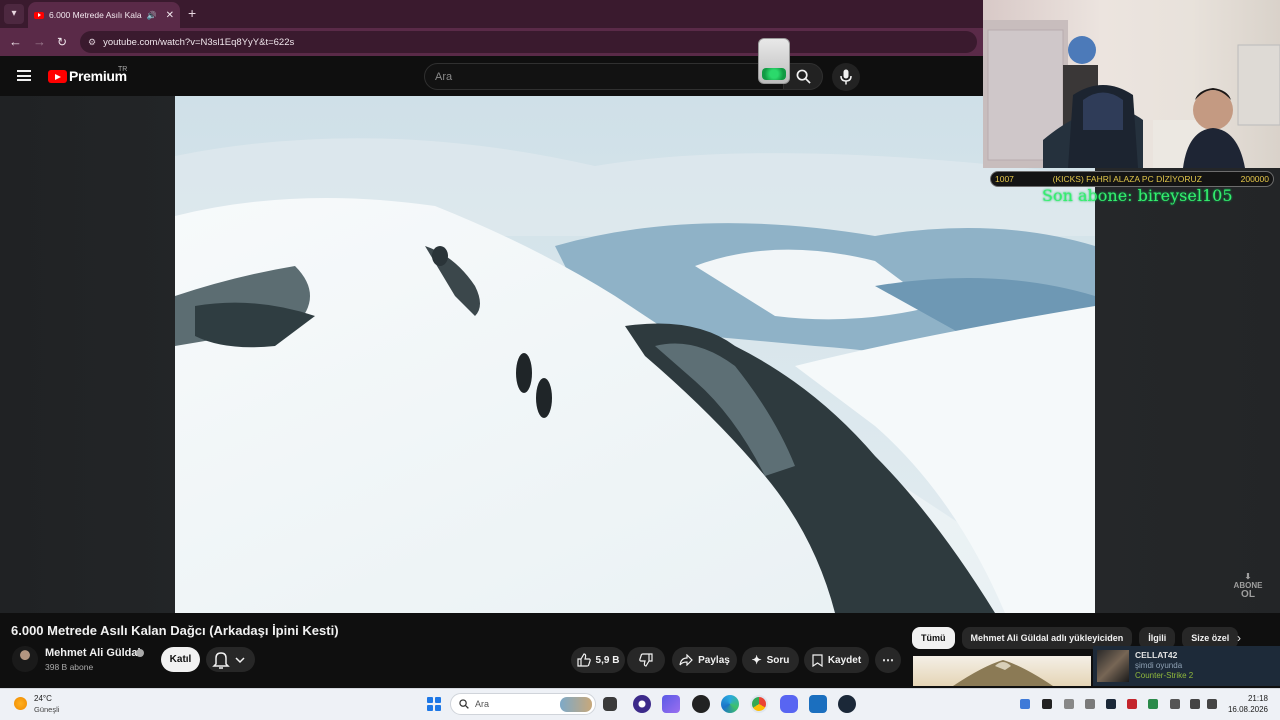 Image resolution: width=1280 pixels, height=720 pixels. I want to click on edge-browser-icon, so click(730, 704).